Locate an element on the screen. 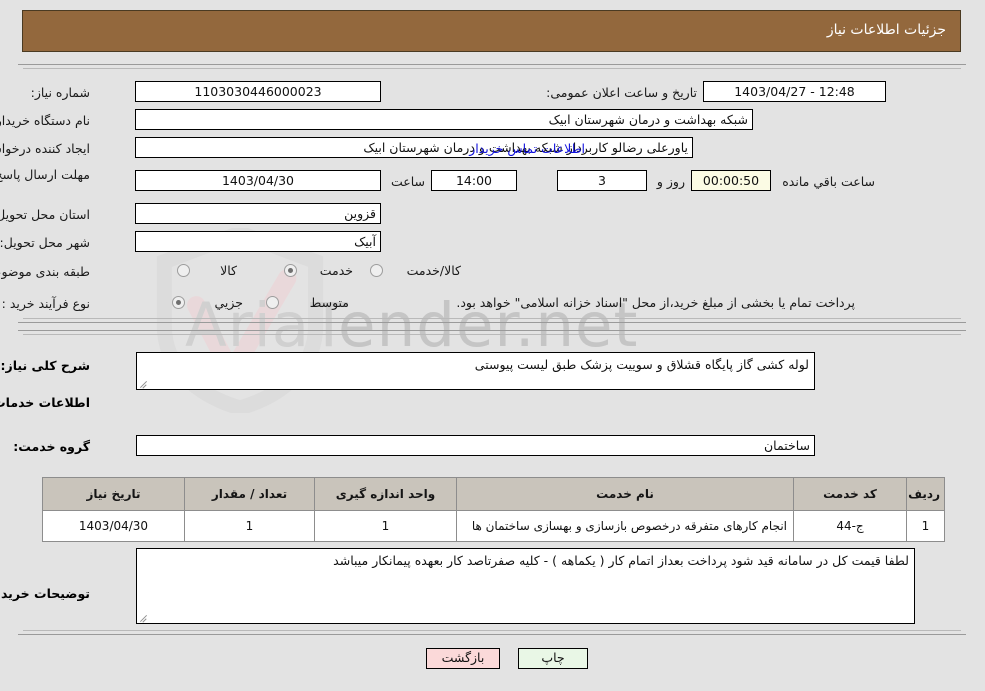  label-province: استان محل تحویل: is located at coordinates (45, 214).